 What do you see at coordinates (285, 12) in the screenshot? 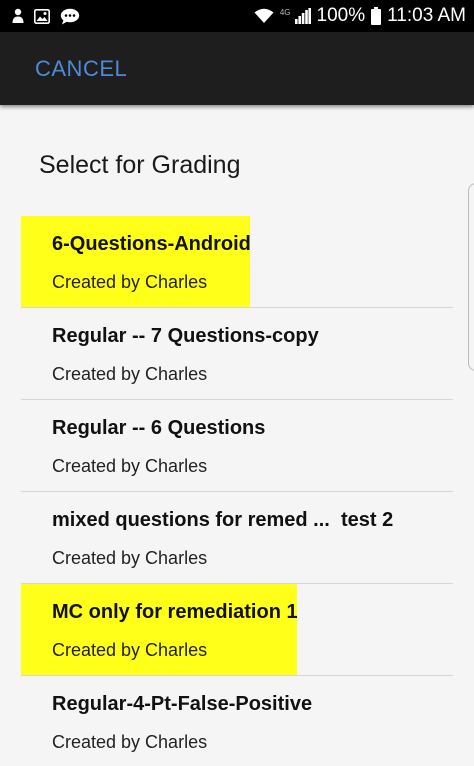
I see `network-type-label: 4G` at bounding box center [285, 12].